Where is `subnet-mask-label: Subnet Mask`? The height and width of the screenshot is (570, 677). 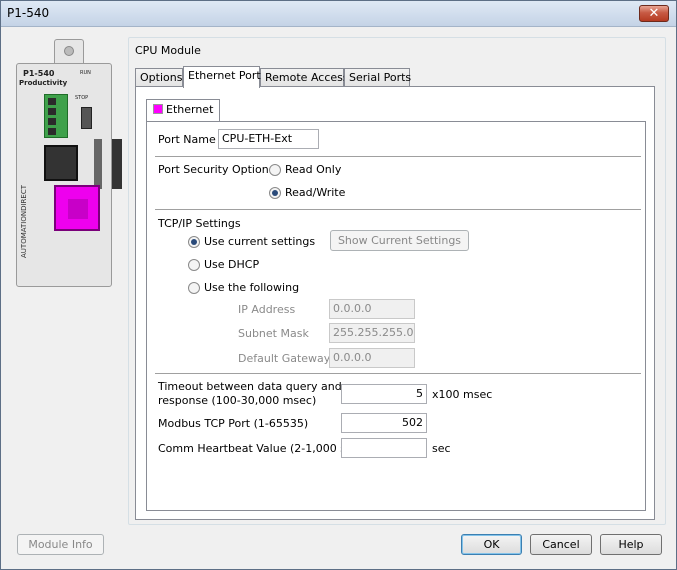
subnet-mask-label: Subnet Mask is located at coordinates (273, 333).